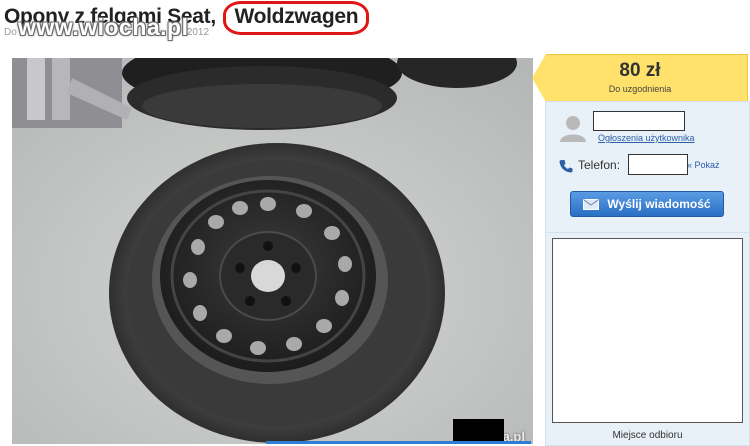 The image size is (750, 446). I want to click on location-map, so click(647, 330).